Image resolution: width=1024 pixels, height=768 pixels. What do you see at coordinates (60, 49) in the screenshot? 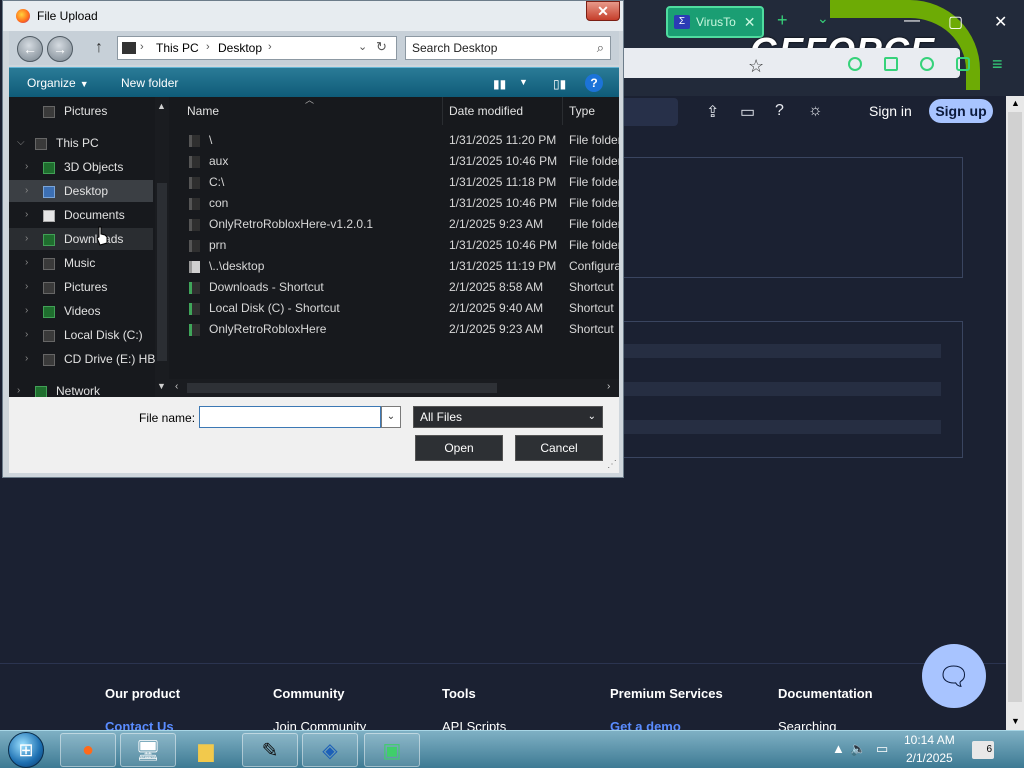
I see `forward-button: →` at bounding box center [60, 49].